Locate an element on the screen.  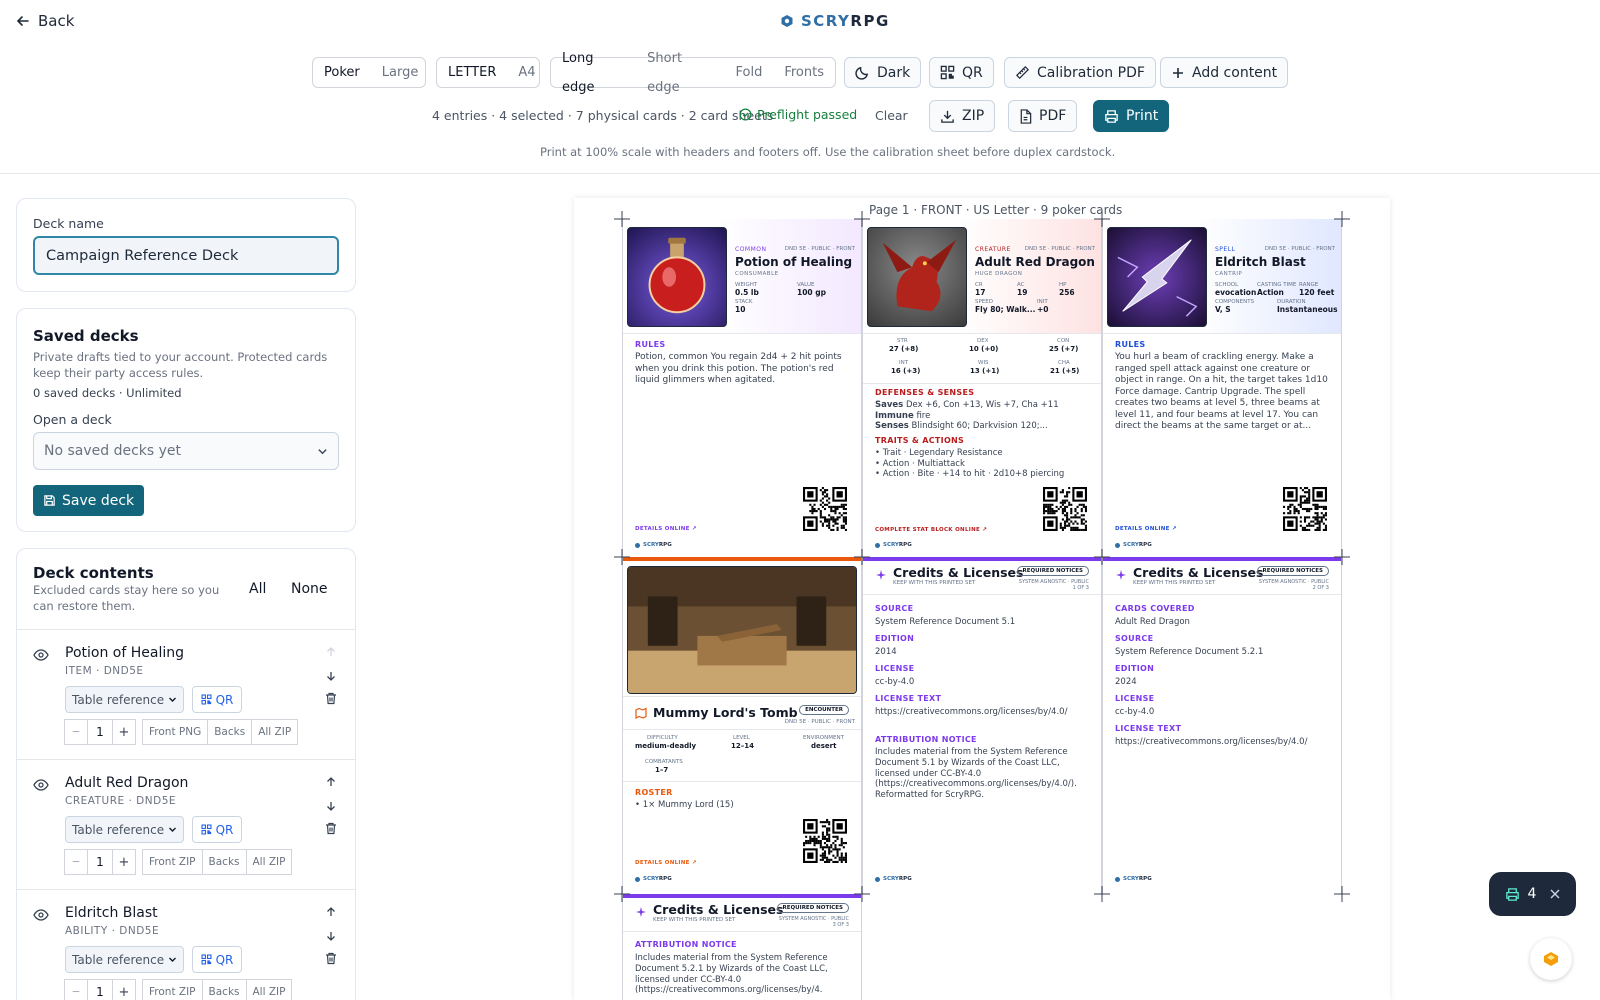
deck-name-input: Campaign Reference Deck is located at coordinates (186, 255).